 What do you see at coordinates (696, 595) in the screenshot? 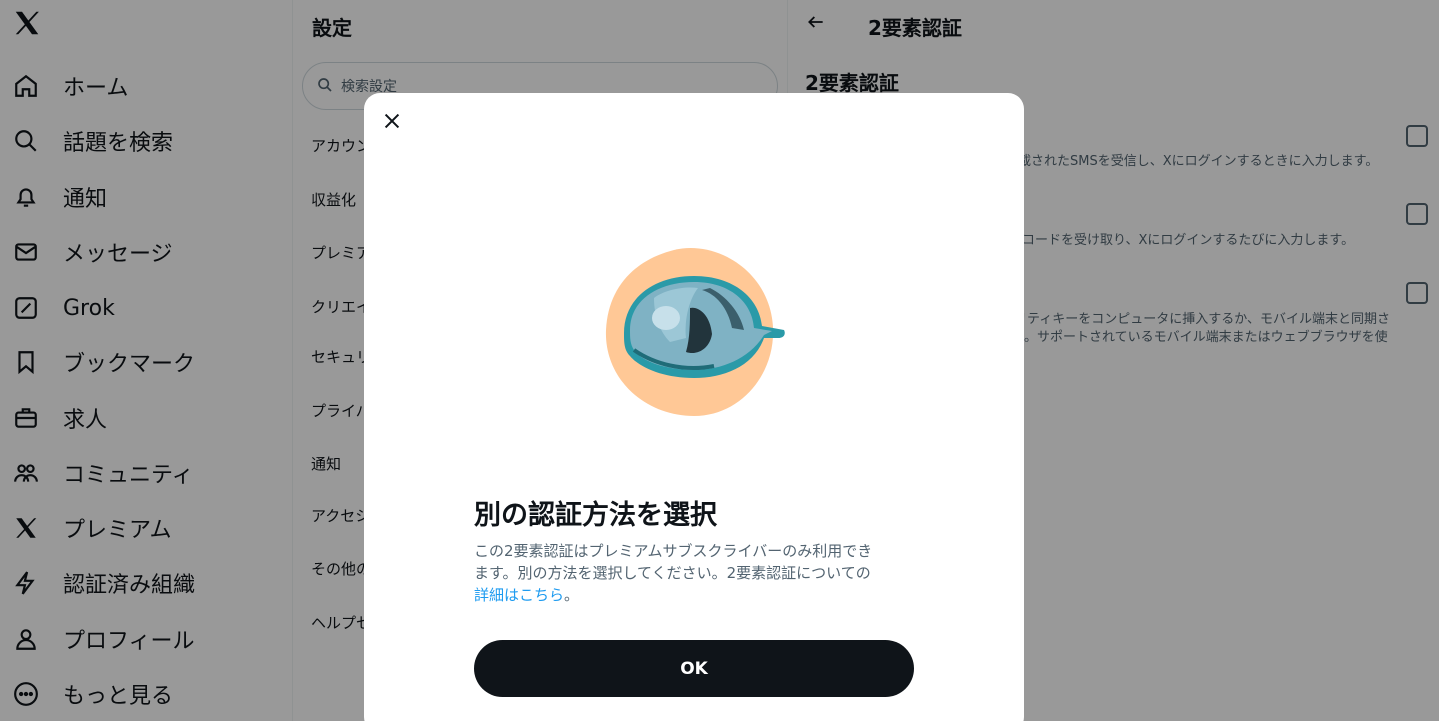
I see `modal-body-line-3: 詳細はこちら。` at bounding box center [696, 595].